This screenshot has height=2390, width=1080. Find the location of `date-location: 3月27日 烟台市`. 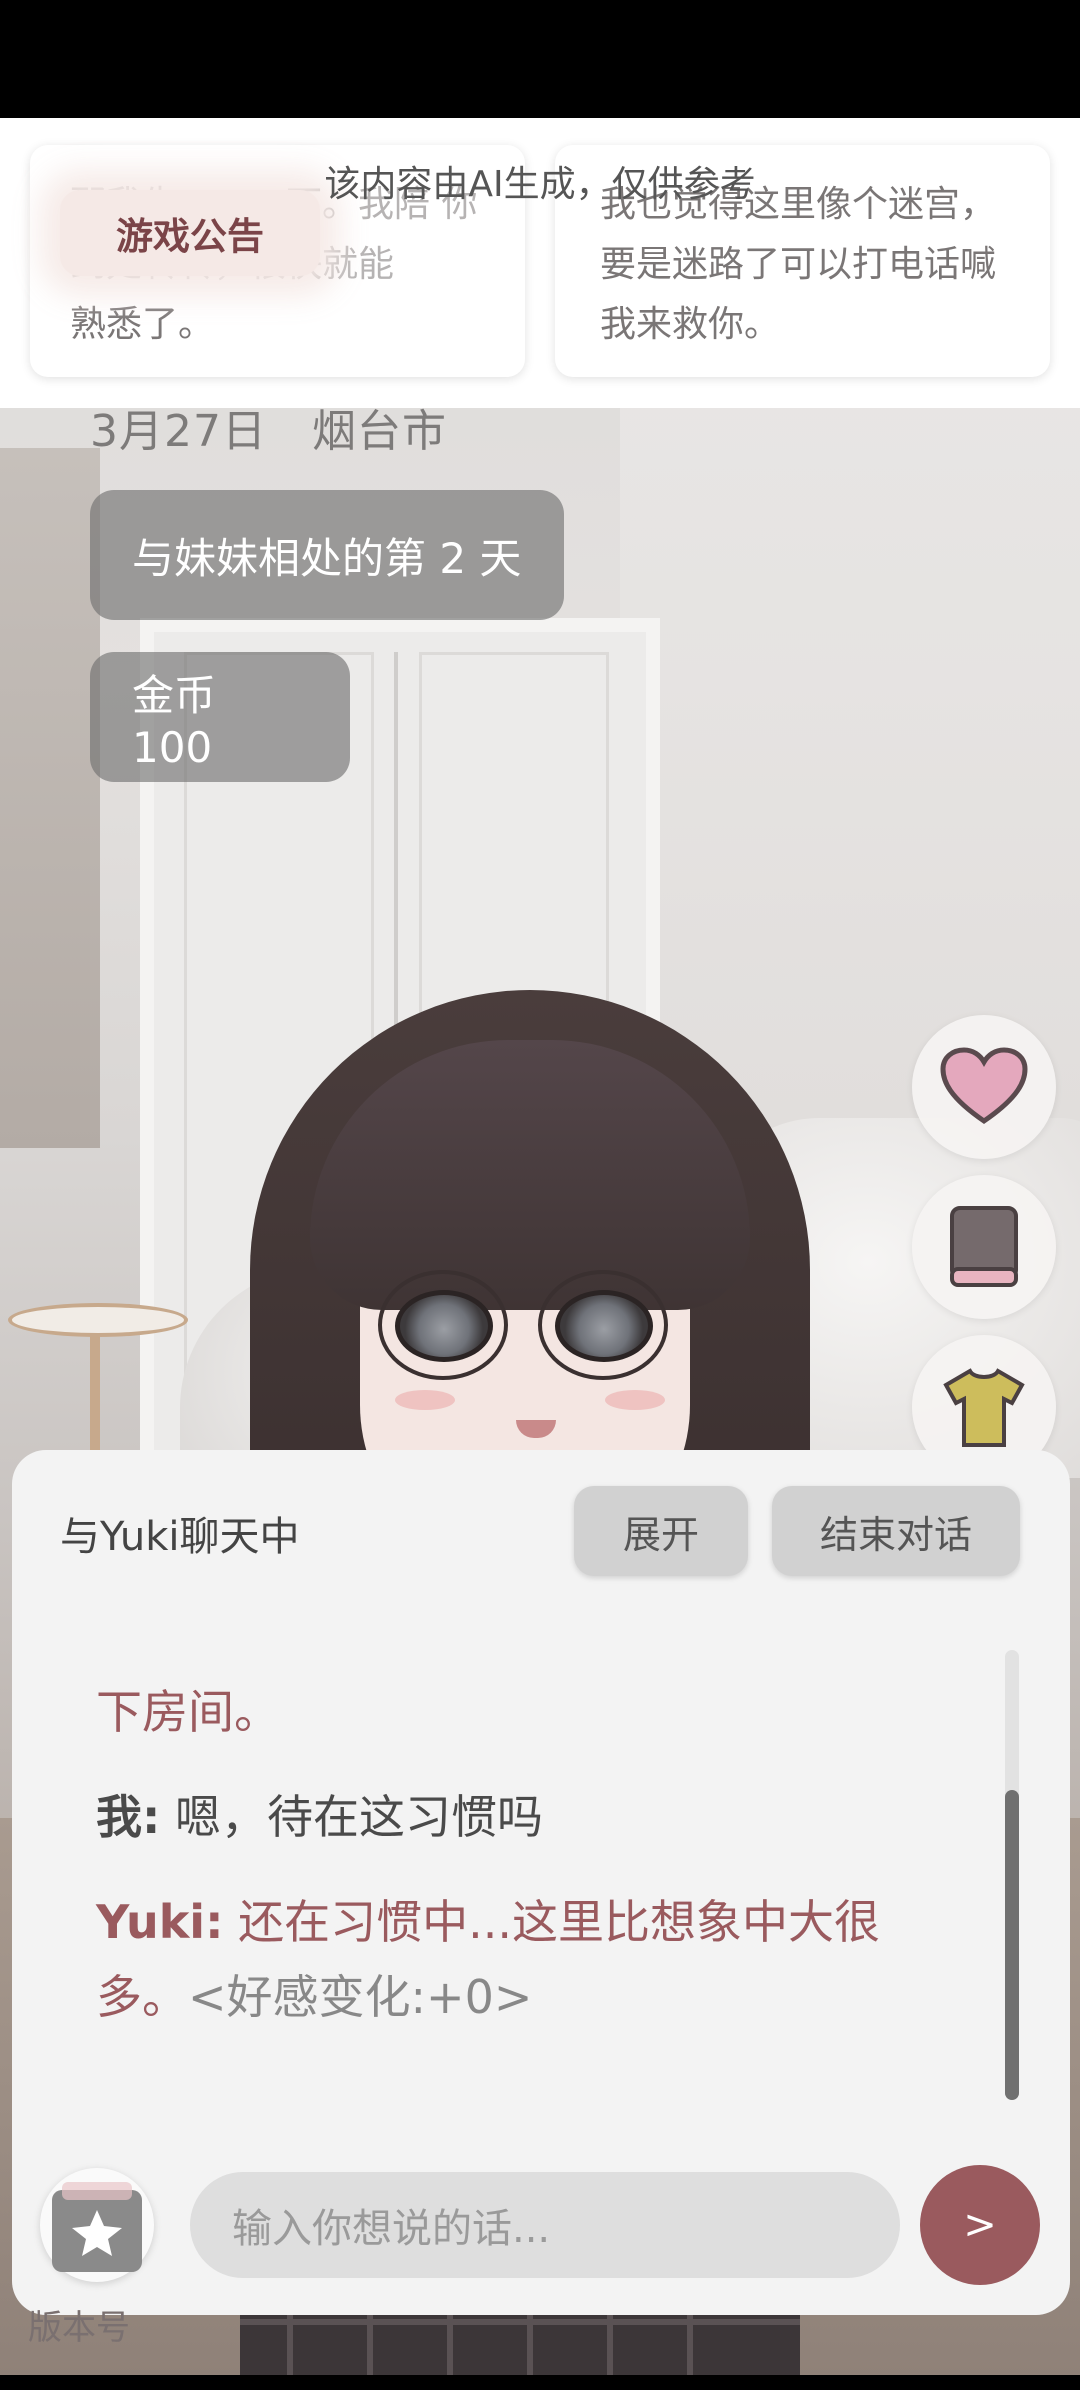

date-location: 3月27日 烟台市 is located at coordinates (268, 431).